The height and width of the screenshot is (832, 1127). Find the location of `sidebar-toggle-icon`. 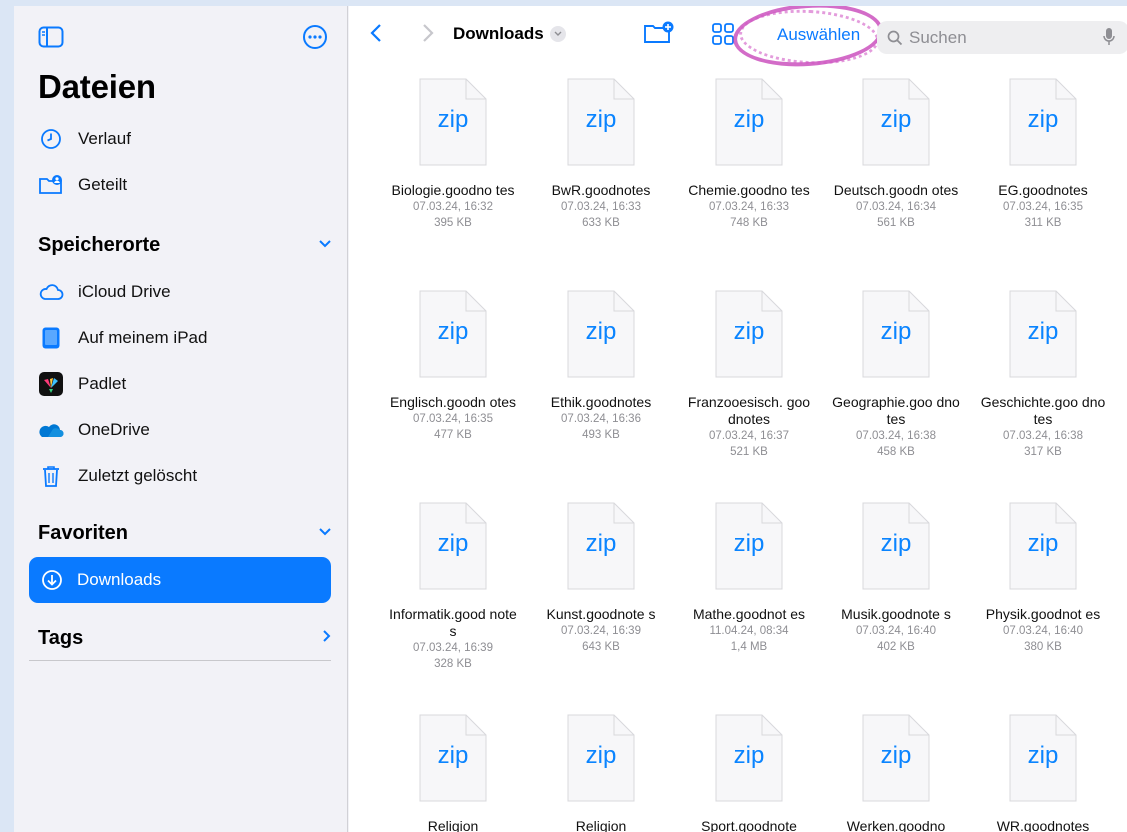

sidebar-toggle-icon is located at coordinates (51, 39).